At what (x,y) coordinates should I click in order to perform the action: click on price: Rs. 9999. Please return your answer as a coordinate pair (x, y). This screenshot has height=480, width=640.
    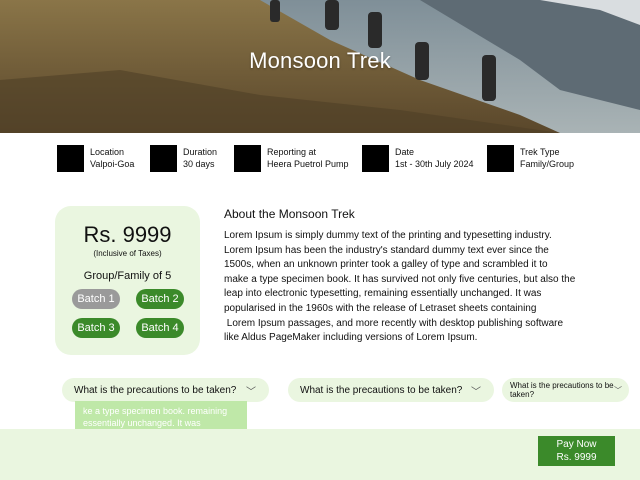
    Looking at the image, I should click on (127, 234).